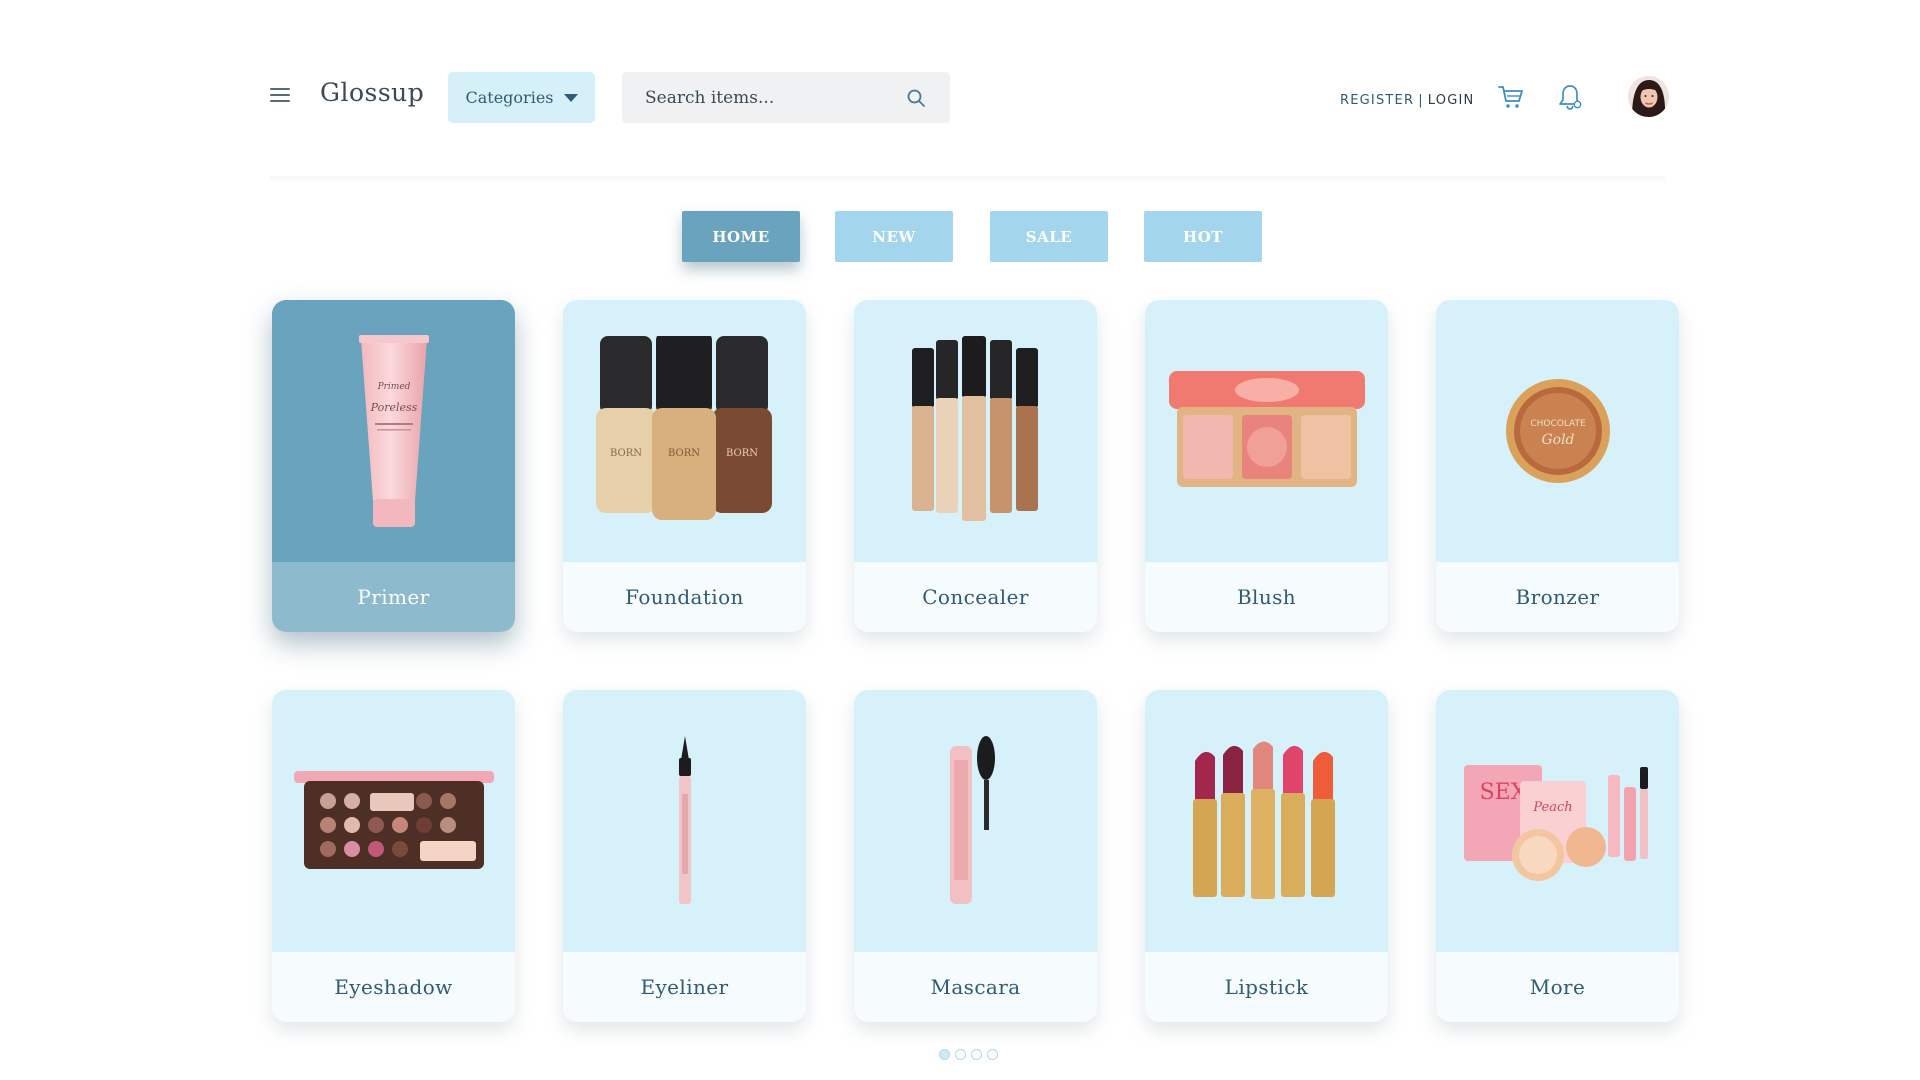  What do you see at coordinates (1557, 440) in the screenshot?
I see `svg-text: Gold` at bounding box center [1557, 440].